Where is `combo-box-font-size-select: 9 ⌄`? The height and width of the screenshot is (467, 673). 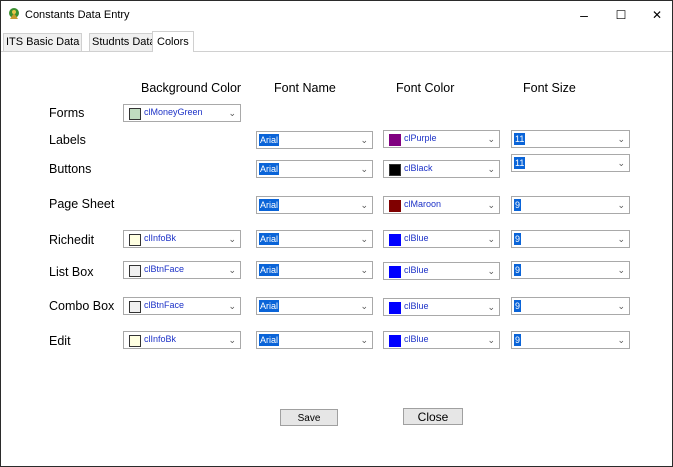 combo-box-font-size-select: 9 ⌄ is located at coordinates (570, 306).